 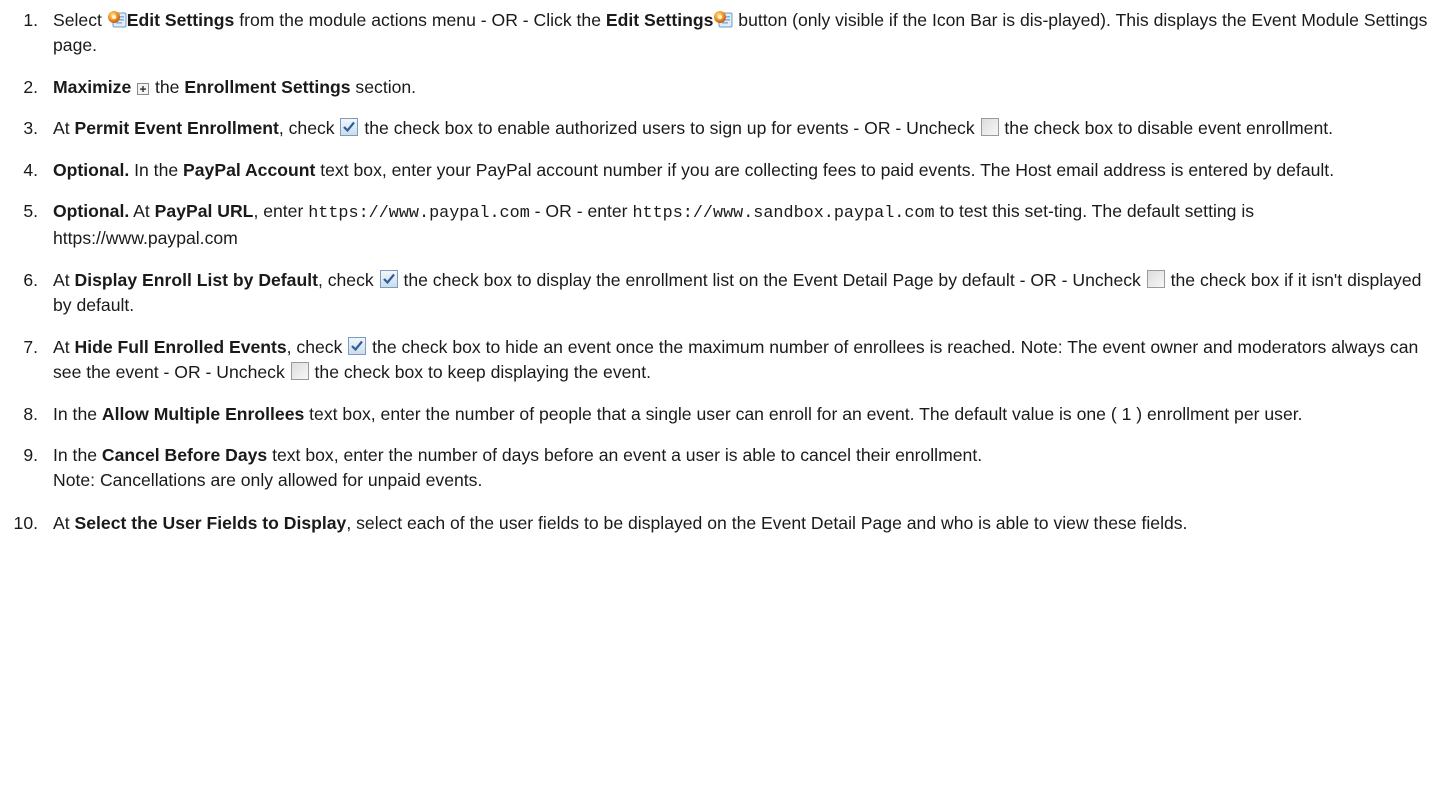 I want to click on bold-term: Select the User Fields to Display, so click(x=210, y=523).